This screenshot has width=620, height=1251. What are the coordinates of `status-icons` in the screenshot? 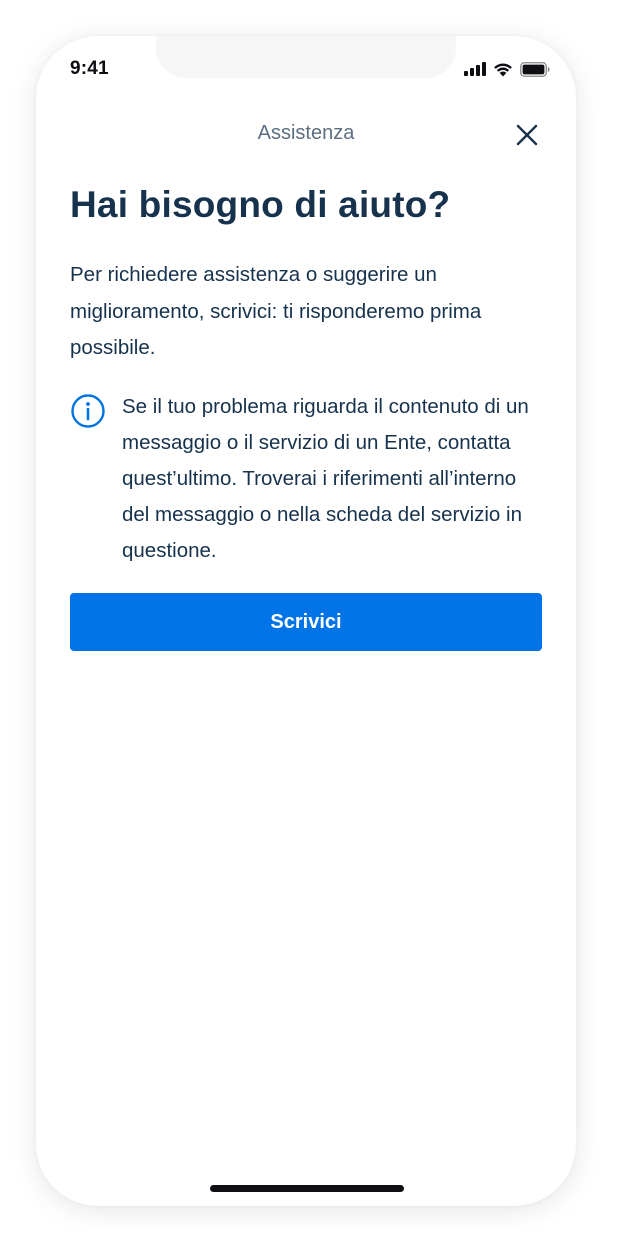 It's located at (507, 69).